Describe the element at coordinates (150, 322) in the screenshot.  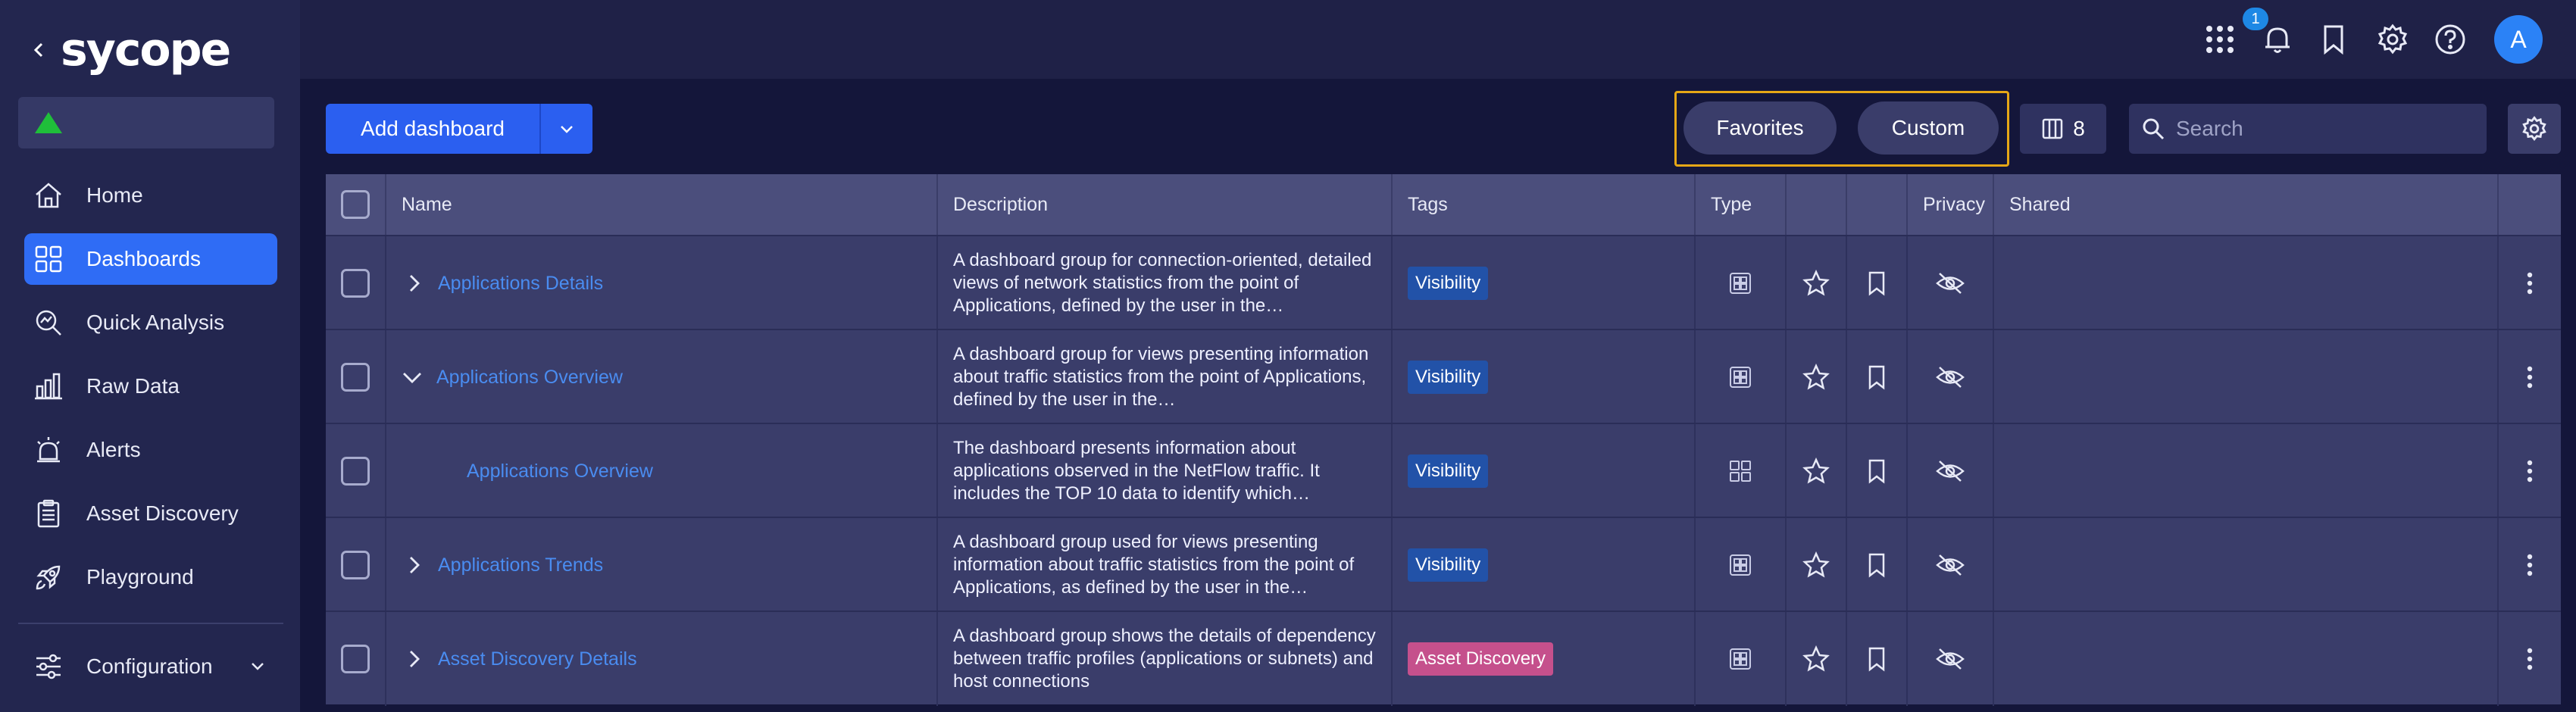
I see `nav-item-quick-analysis: Quick Analysis` at that location.